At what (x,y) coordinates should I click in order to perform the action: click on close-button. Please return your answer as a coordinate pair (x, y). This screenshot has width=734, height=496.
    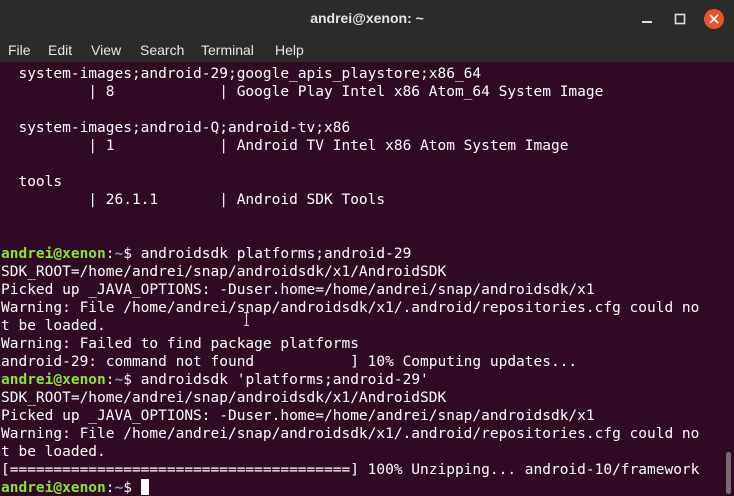
    Looking at the image, I should click on (714, 19).